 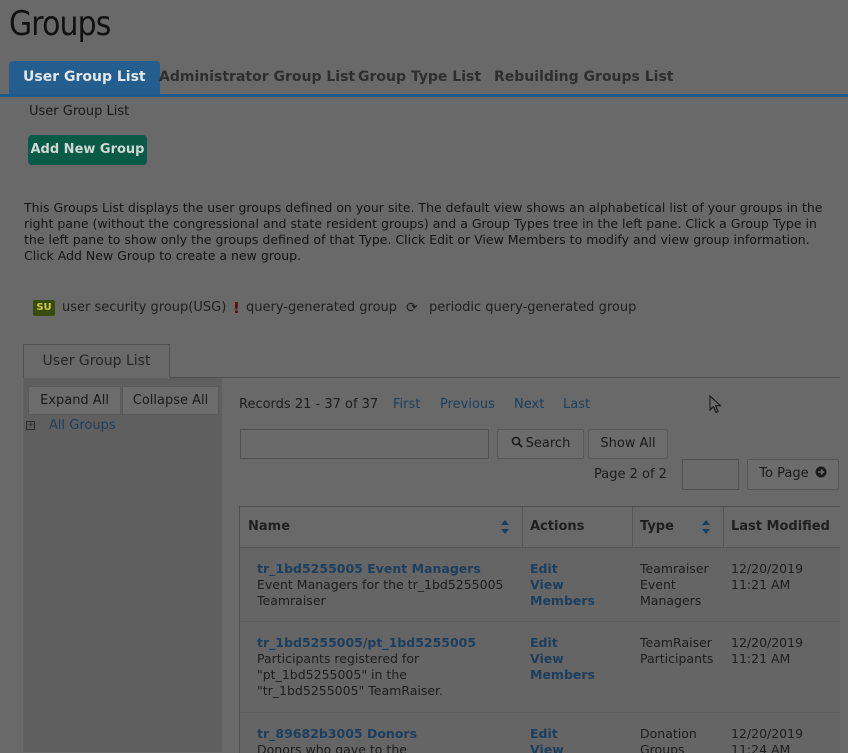 What do you see at coordinates (87, 150) in the screenshot?
I see `add-new-group-button: Add New Group` at bounding box center [87, 150].